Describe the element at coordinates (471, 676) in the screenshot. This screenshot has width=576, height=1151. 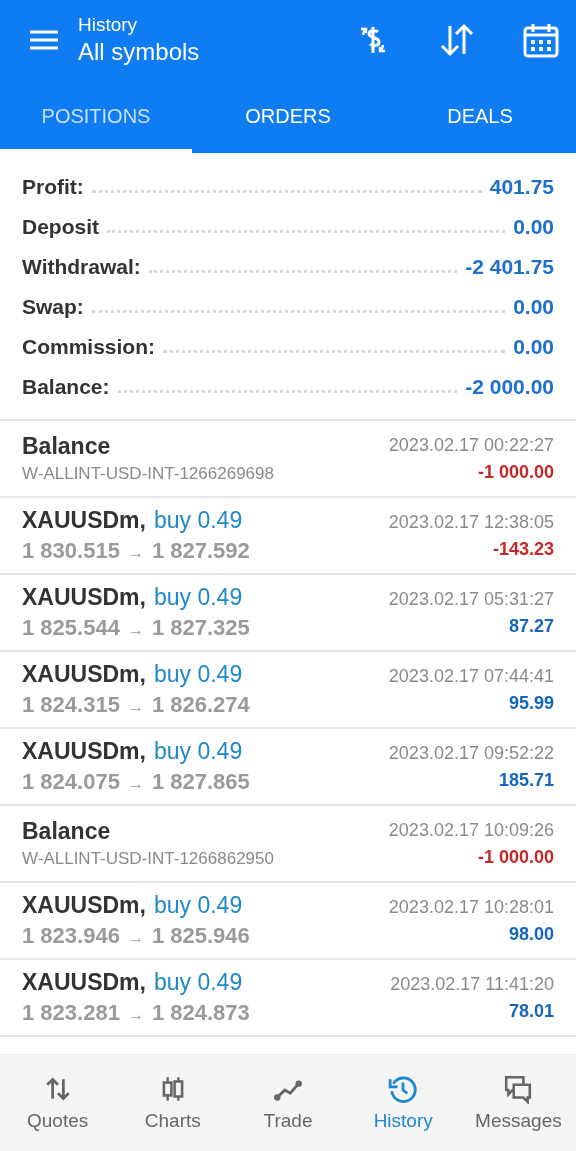
I see `deal-time: 2023.02.17 07:44:41` at that location.